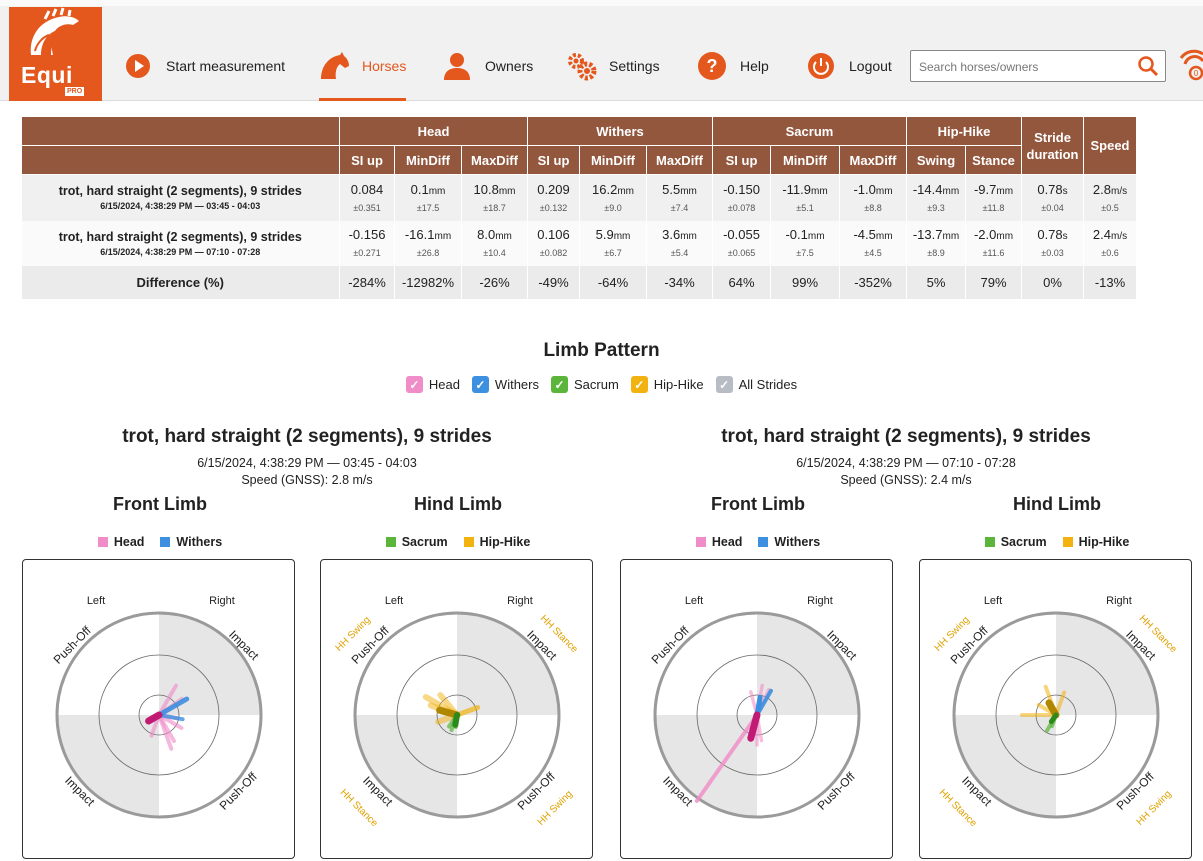 The height and width of the screenshot is (861, 1203). What do you see at coordinates (458, 542) in the screenshot?
I see `hind-legend: Sacrum Hip-Hike` at bounding box center [458, 542].